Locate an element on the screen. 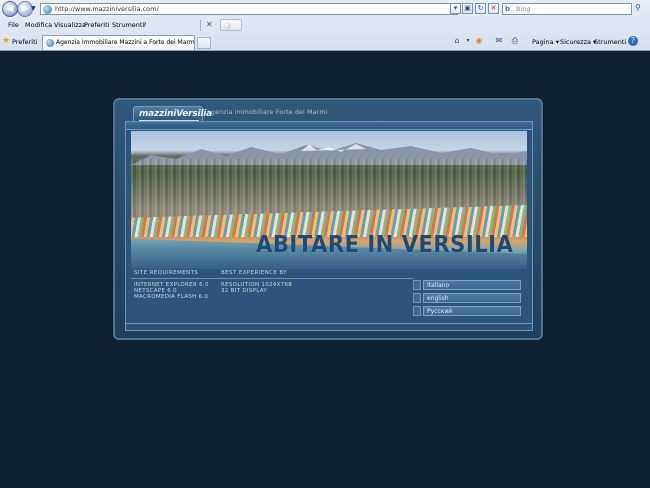 The width and height of the screenshot is (650, 488). experience-heading: BEST EXPERIENCE BY is located at coordinates (254, 273).